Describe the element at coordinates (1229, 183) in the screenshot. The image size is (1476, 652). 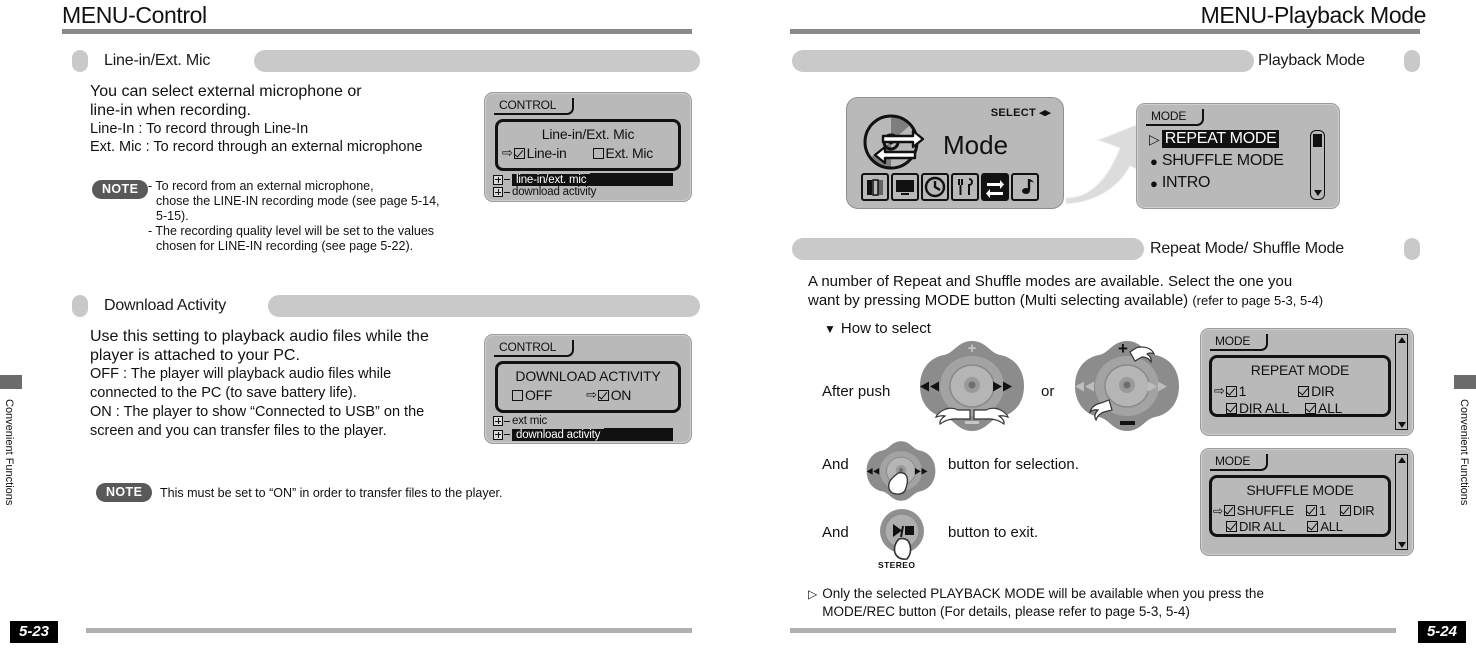
I see `mode-list-item-intro: ● INTRO` at that location.